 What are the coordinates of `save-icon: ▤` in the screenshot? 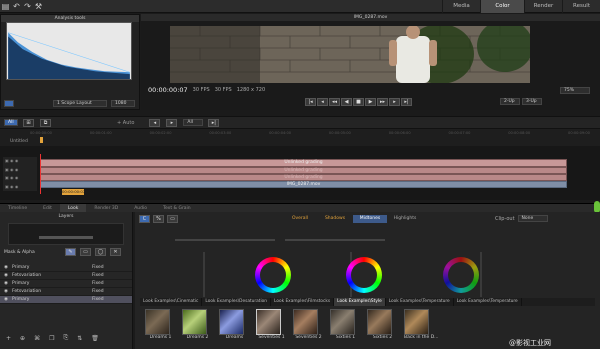 It's located at (5, 6).